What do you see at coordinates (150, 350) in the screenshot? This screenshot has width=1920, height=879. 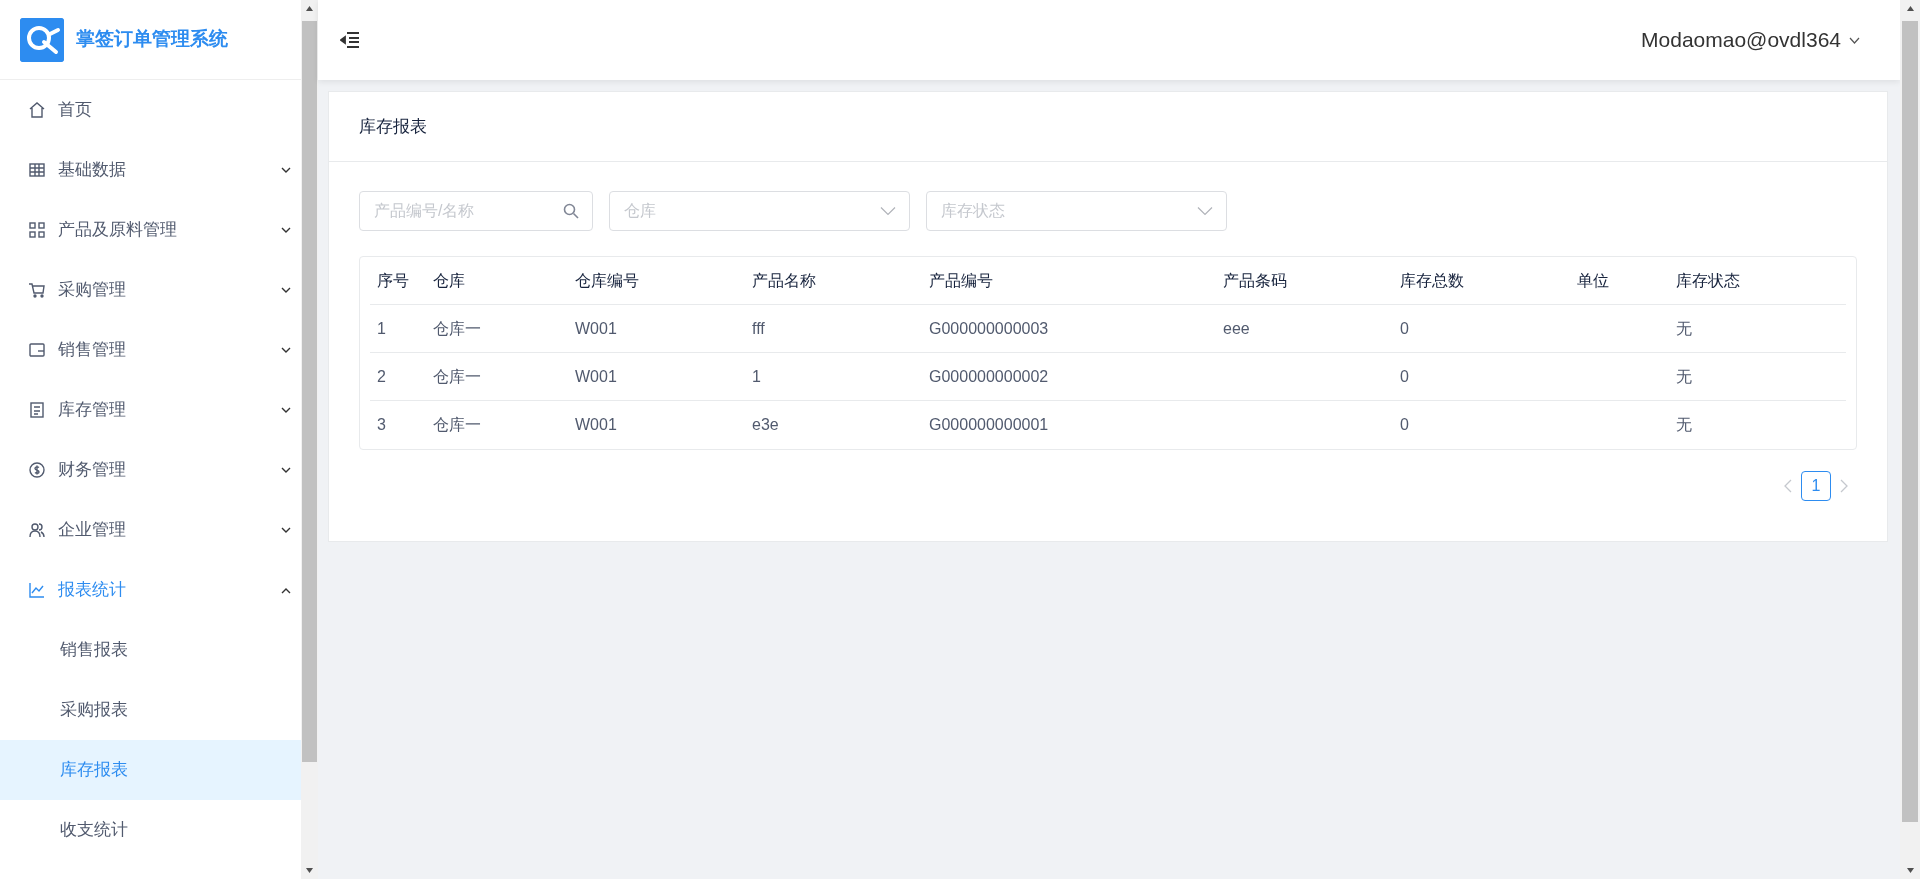 I see `menu-item: 销售管理` at bounding box center [150, 350].